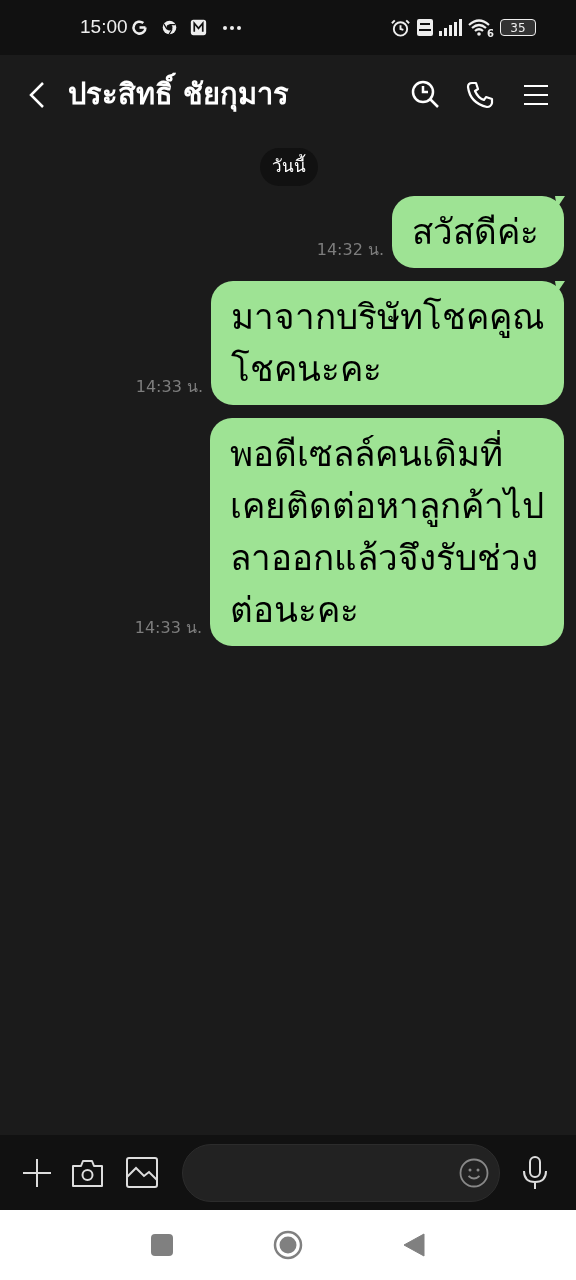  What do you see at coordinates (37, 1172) in the screenshot?
I see `plus-icon` at bounding box center [37, 1172].